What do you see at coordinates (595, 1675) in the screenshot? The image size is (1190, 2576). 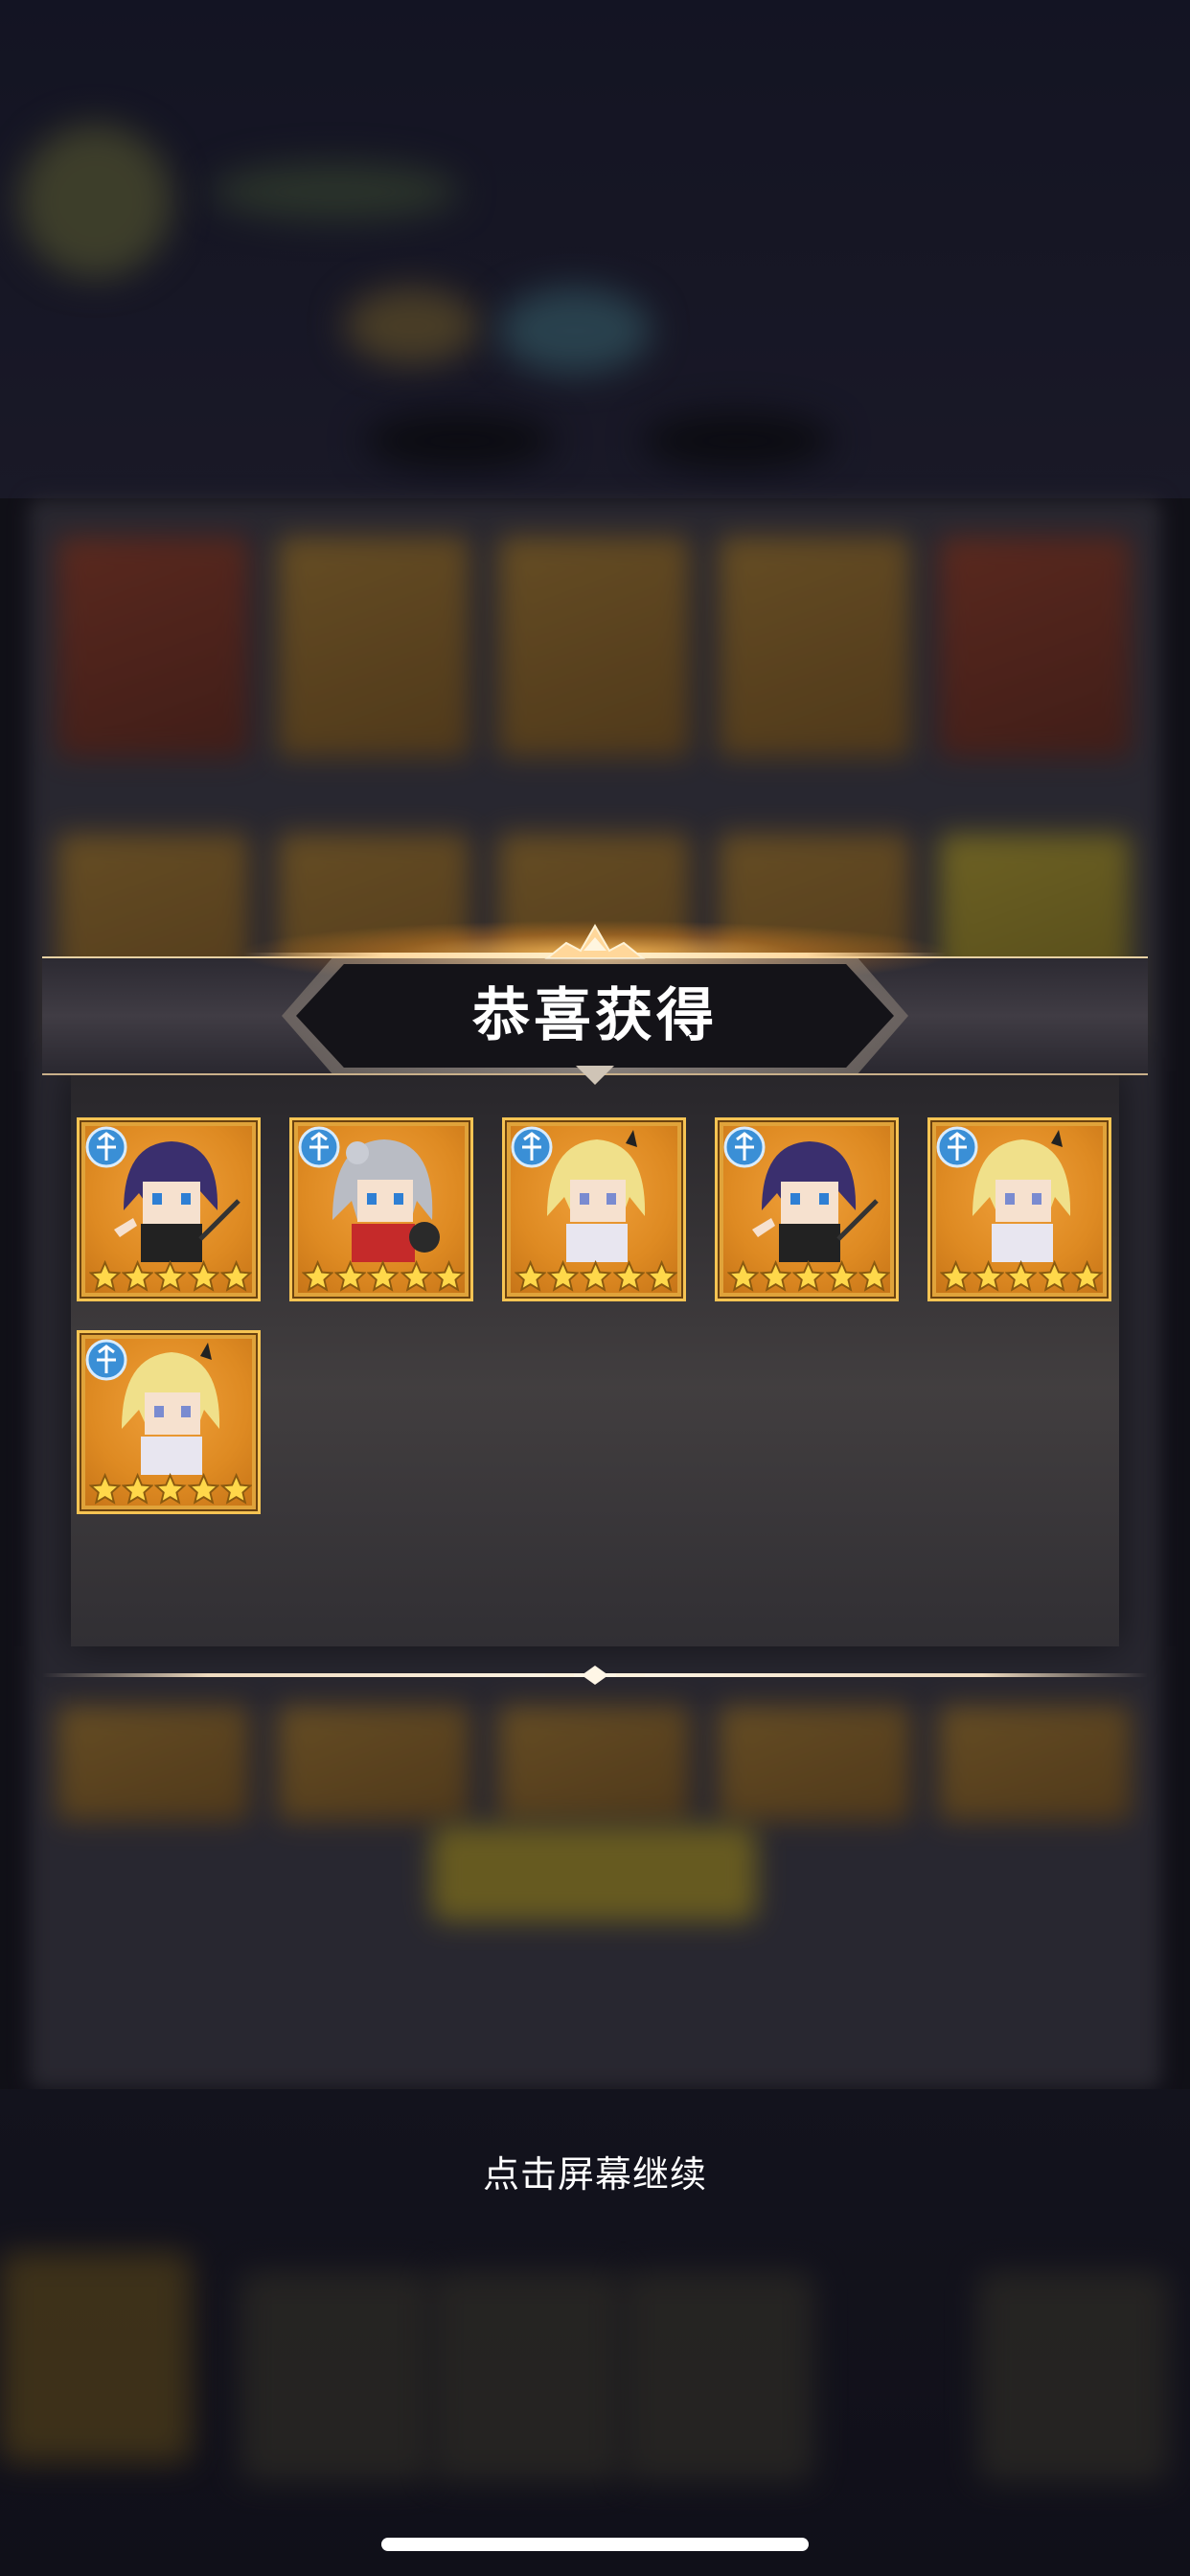 I see `bottom-diamond-icon` at bounding box center [595, 1675].